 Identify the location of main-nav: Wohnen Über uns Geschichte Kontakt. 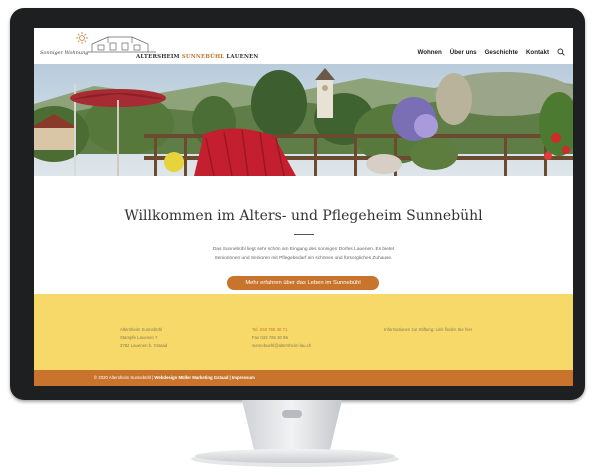
(491, 52).